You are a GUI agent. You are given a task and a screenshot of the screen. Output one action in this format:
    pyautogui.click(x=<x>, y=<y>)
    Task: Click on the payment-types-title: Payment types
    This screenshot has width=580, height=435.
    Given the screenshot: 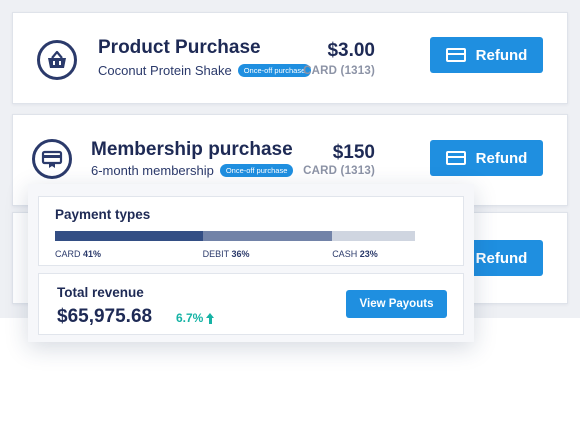 What is the action you would take?
    pyautogui.click(x=103, y=214)
    